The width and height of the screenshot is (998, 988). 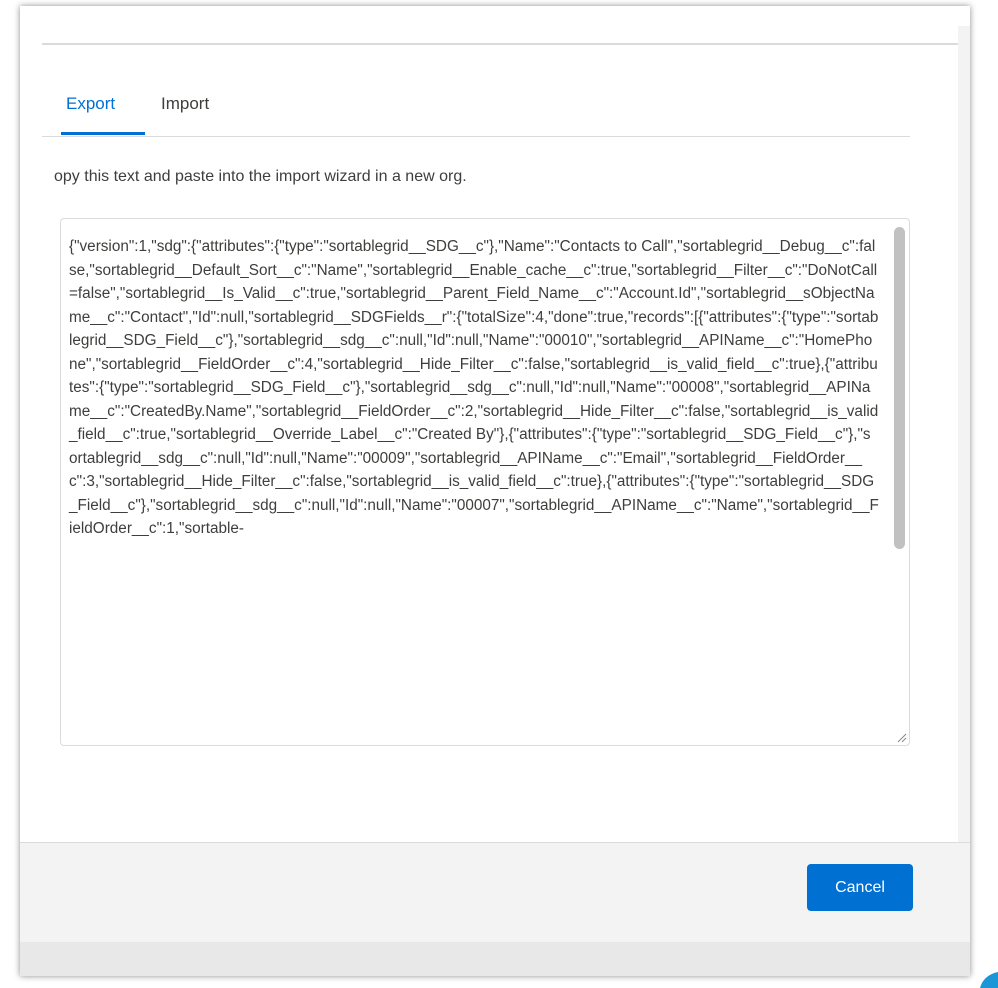 I want to click on dialog-side-gutter, so click(x=964, y=501).